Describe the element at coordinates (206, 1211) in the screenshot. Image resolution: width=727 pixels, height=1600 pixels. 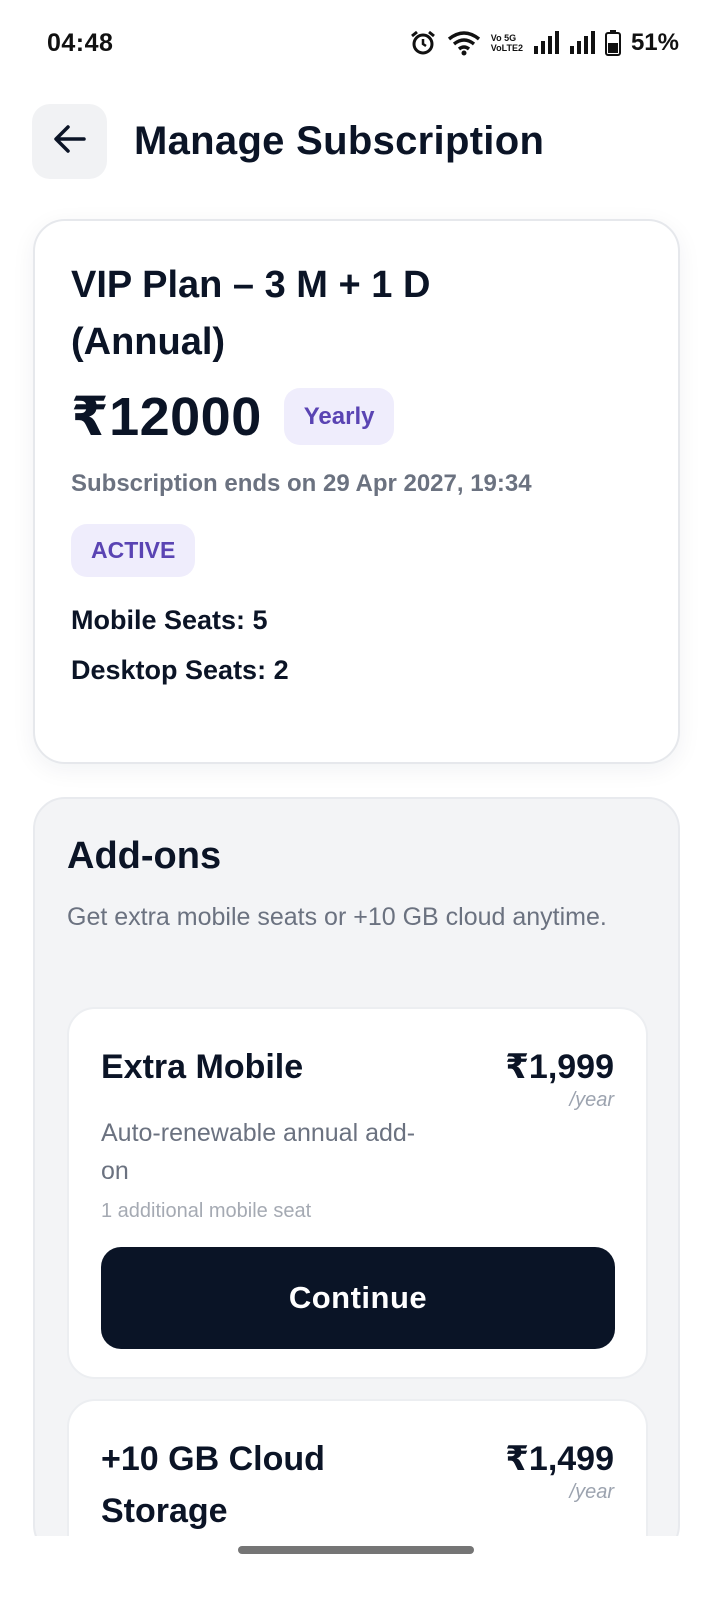
I see `addon-note: 1 additional mobile seat` at that location.